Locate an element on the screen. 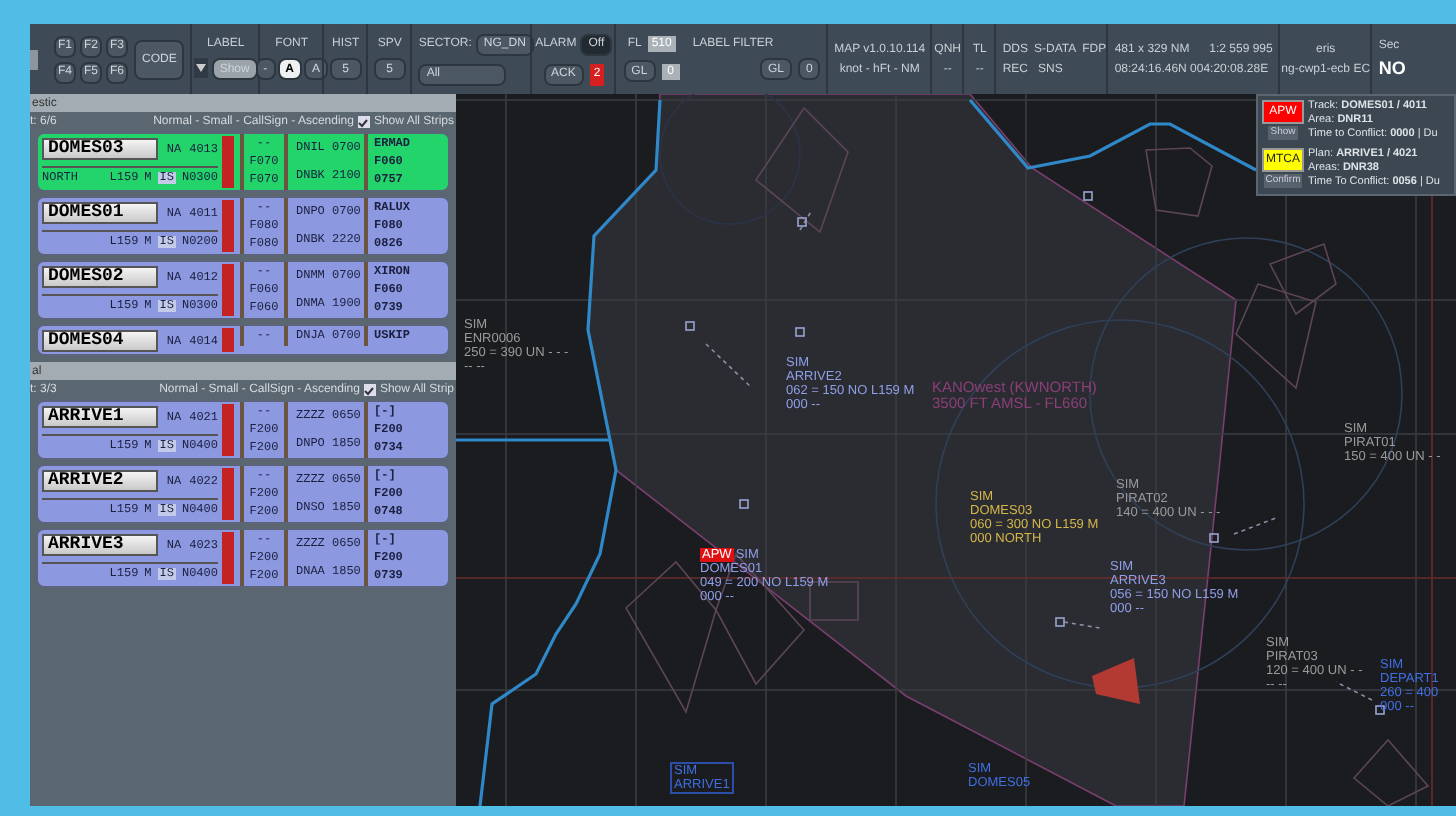 This screenshot has width=1456, height=816. caret-icon is located at coordinates (200, 68).